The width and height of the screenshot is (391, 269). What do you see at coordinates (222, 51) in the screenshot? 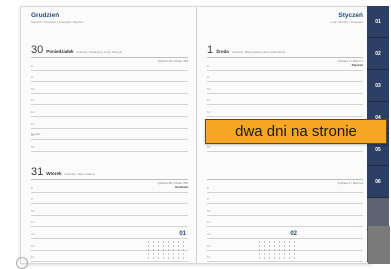
I see `day-name: Środa` at bounding box center [222, 51].